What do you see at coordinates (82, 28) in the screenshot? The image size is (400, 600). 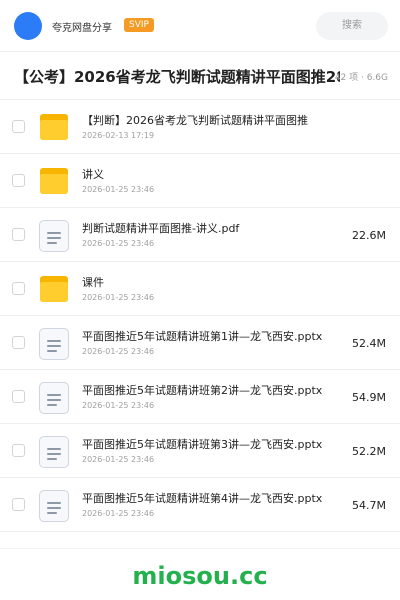 I see `brand-name: 夸克网盘分享` at bounding box center [82, 28].